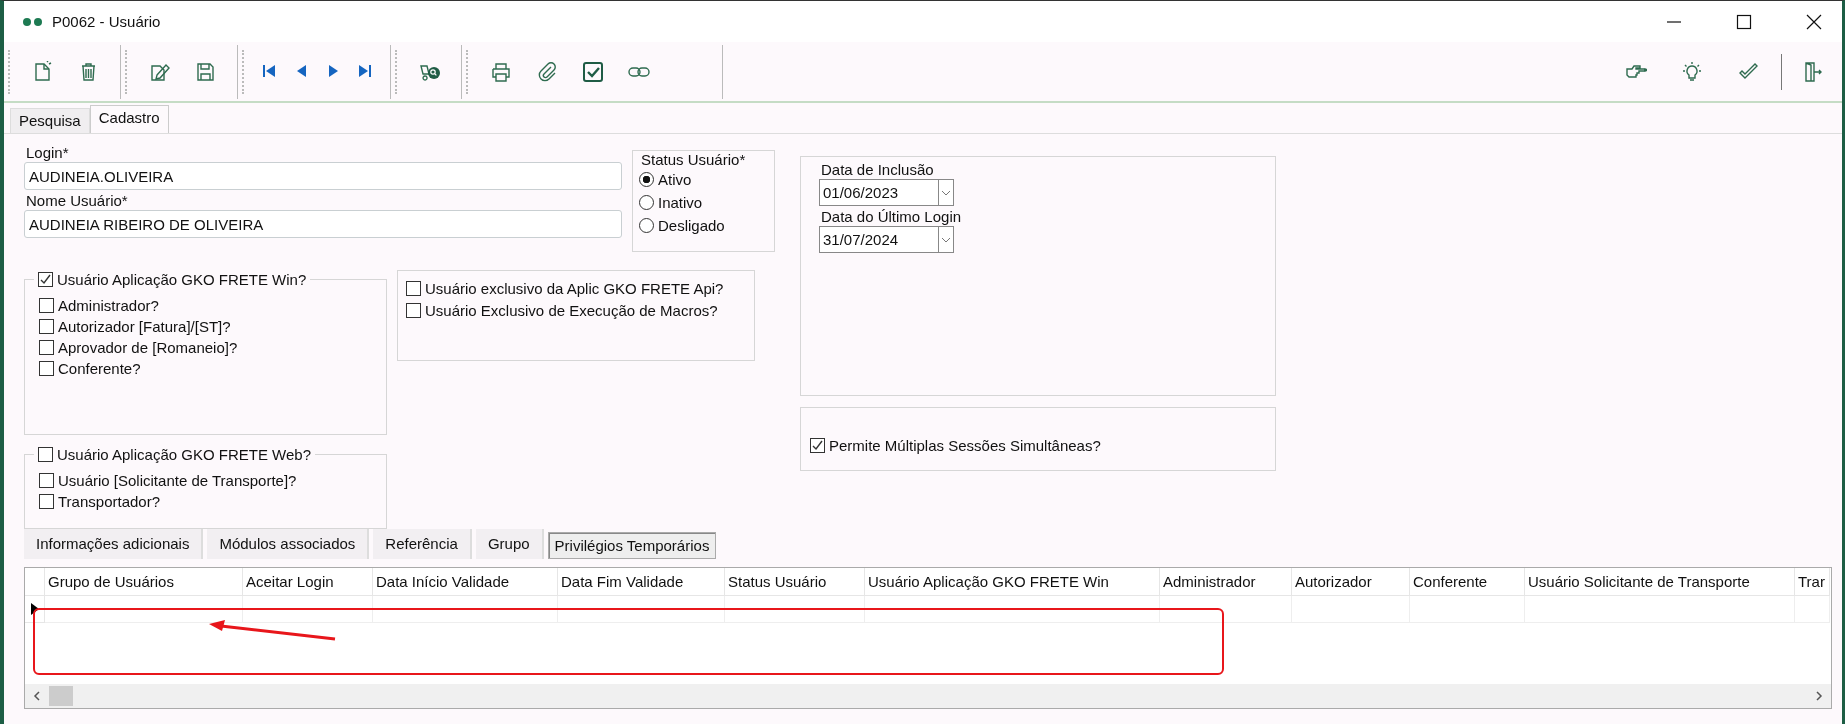 The width and height of the screenshot is (1845, 724). Describe the element at coordinates (571, 310) in the screenshot. I see `checkbox-label: Usuário Exclusivo de Execução de Macros?` at that location.